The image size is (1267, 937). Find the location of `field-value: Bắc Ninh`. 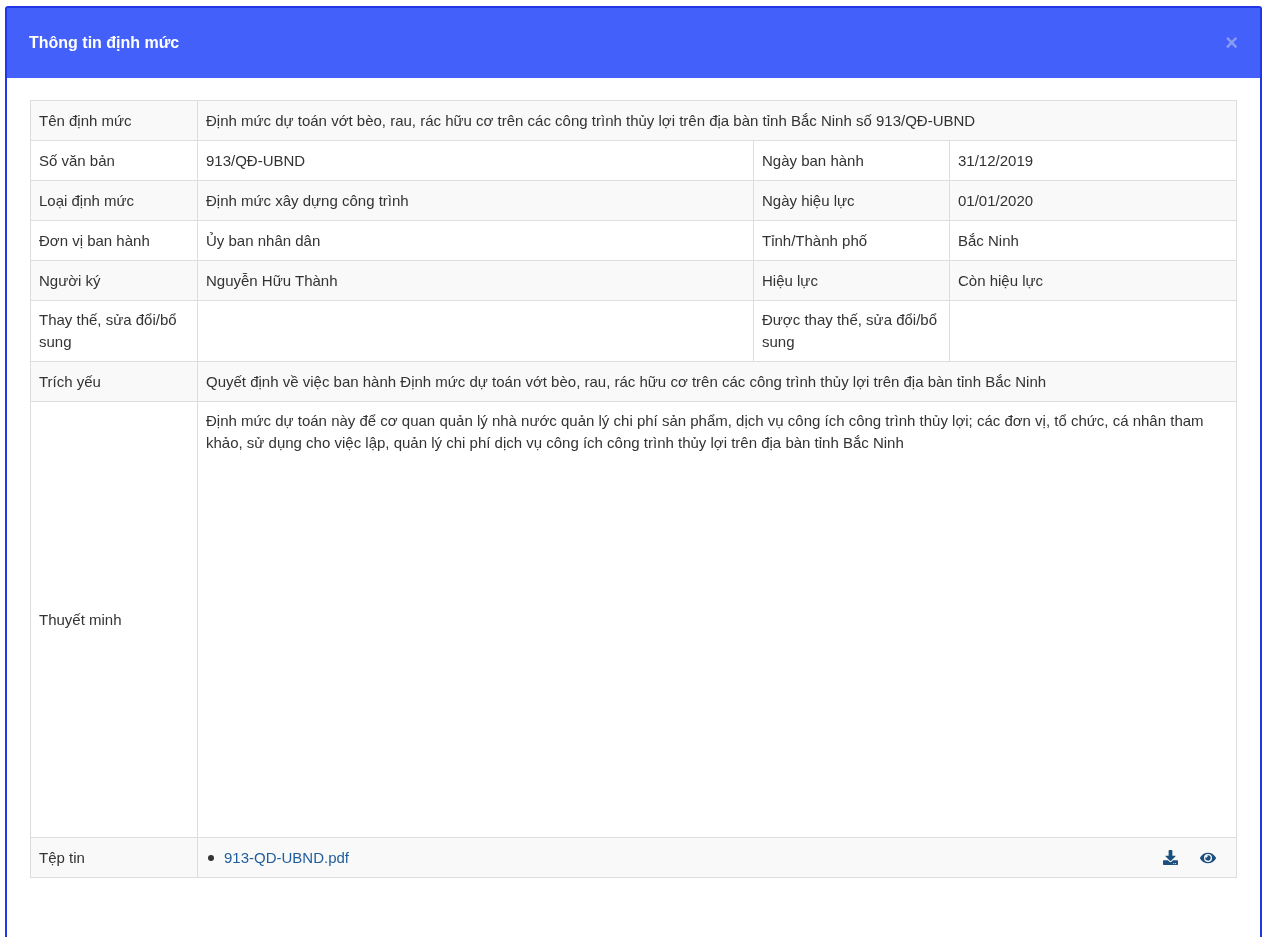

field-value: Bắc Ninh is located at coordinates (988, 240).